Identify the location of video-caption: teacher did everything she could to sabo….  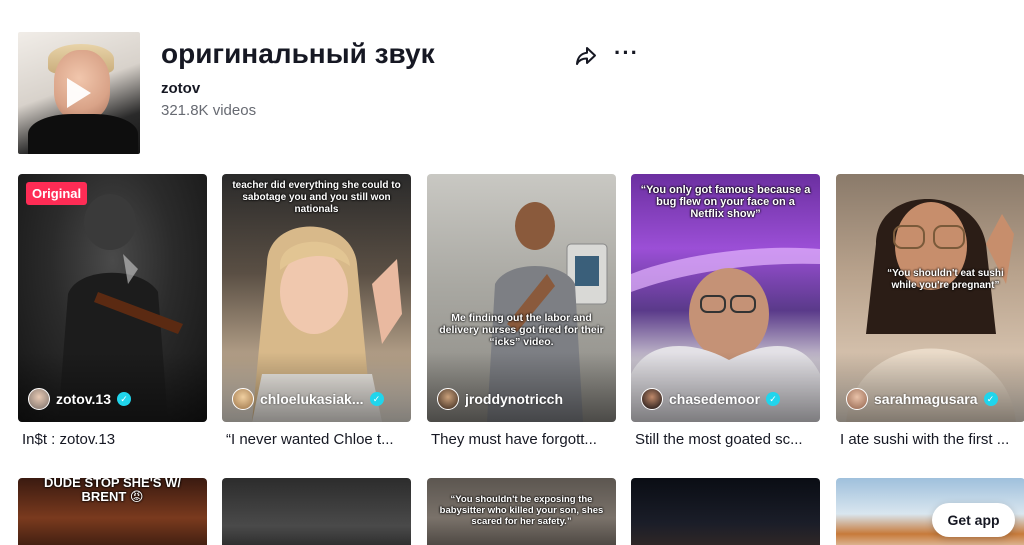
(316, 197).